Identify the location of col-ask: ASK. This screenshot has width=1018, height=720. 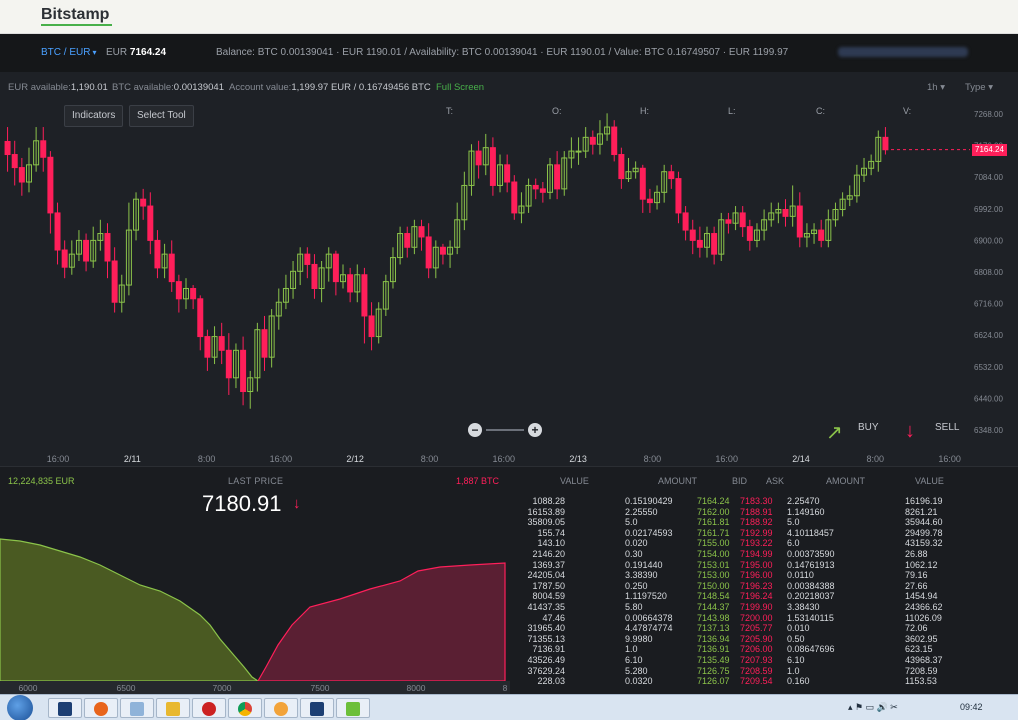
(775, 481).